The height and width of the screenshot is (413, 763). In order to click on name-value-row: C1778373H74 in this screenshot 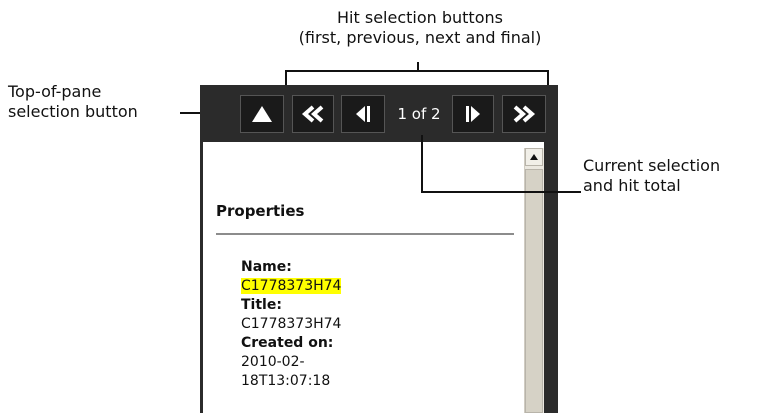, I will do `click(291, 286)`.